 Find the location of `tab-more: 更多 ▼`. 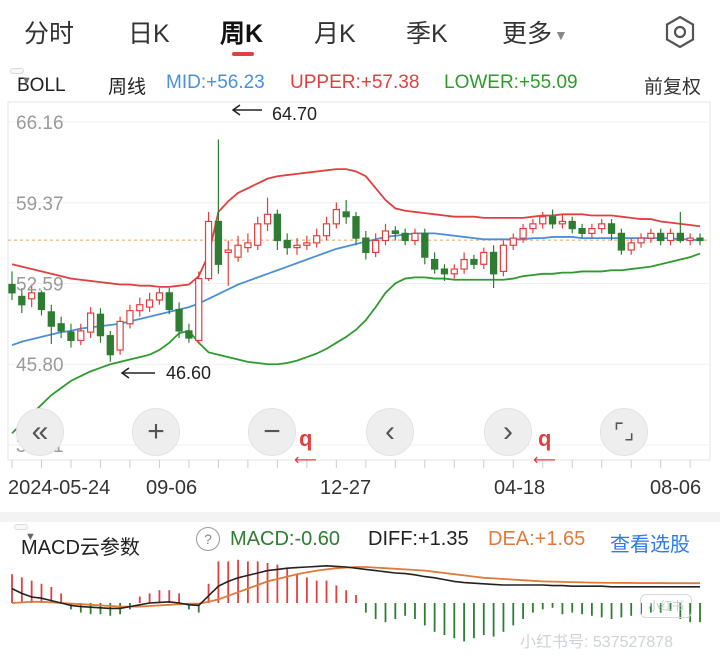

tab-more: 更多 ▼ is located at coordinates (535, 32).